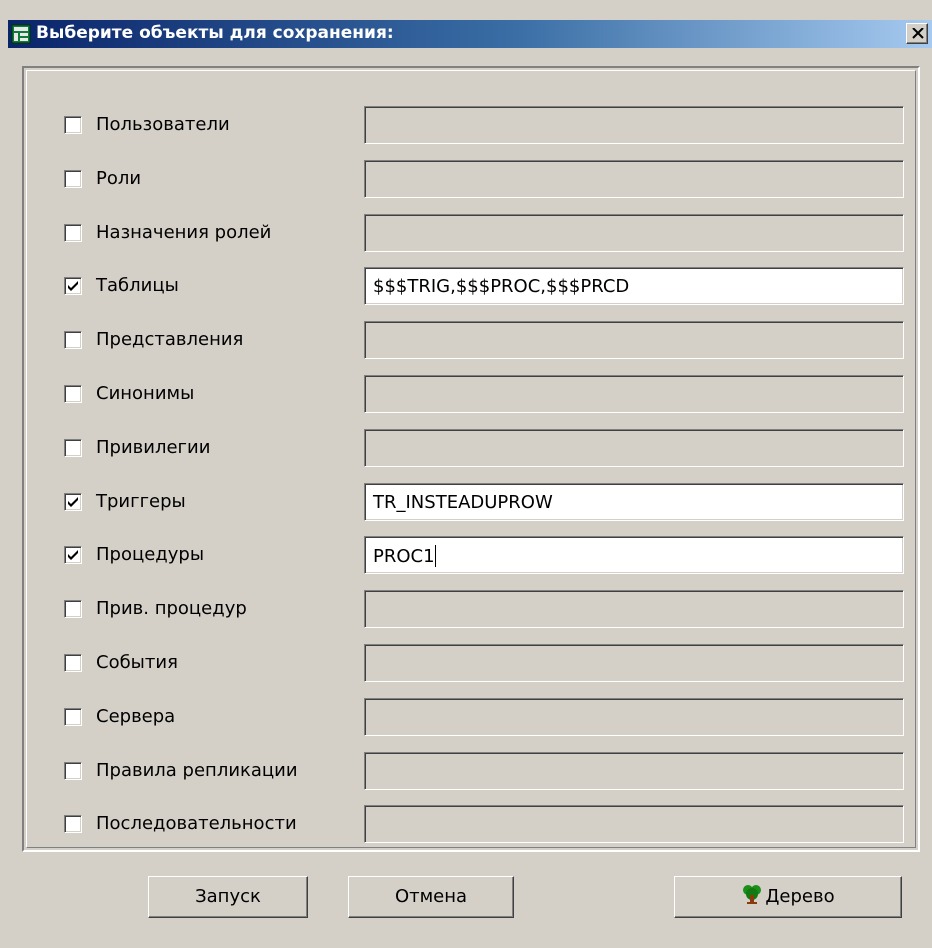  I want to click on option-row: Назначения ролей, so click(452, 234).